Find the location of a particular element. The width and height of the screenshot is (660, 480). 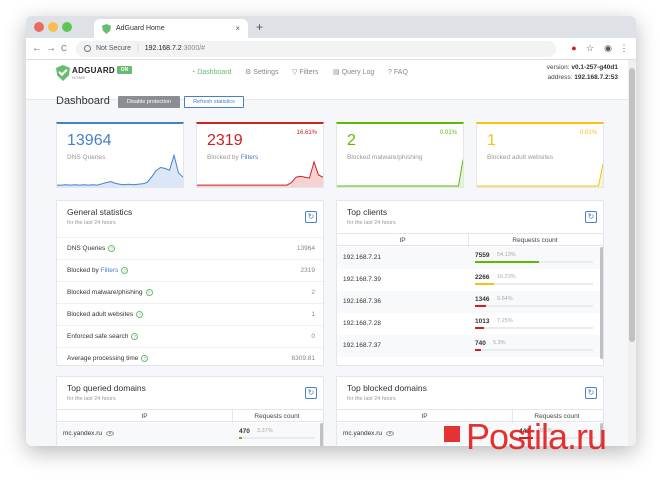

forward-button: → is located at coordinates (51, 49).